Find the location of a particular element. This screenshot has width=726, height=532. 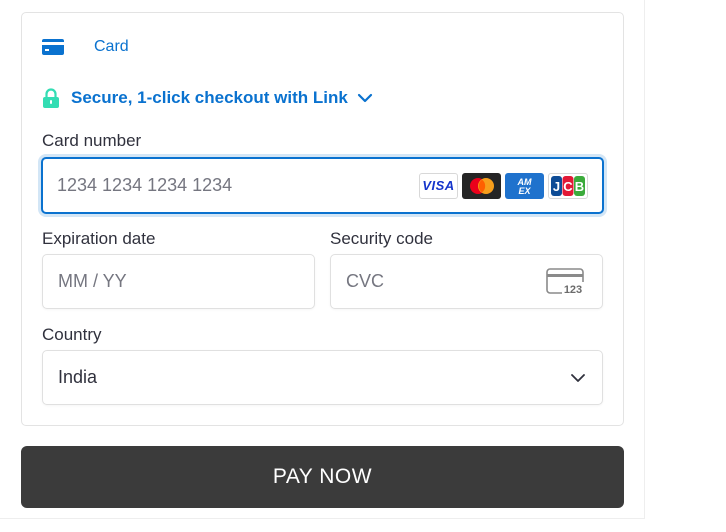

visa-icon: VISA is located at coordinates (438, 185).